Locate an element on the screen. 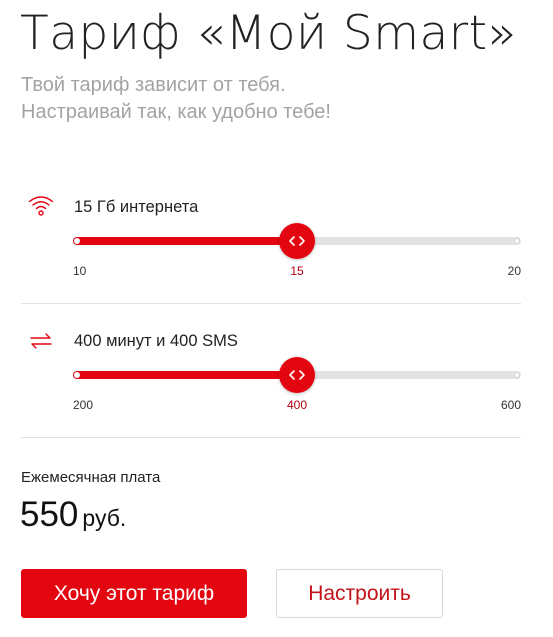 The width and height of the screenshot is (553, 637). minutes-sms-slider-handle is located at coordinates (297, 375).